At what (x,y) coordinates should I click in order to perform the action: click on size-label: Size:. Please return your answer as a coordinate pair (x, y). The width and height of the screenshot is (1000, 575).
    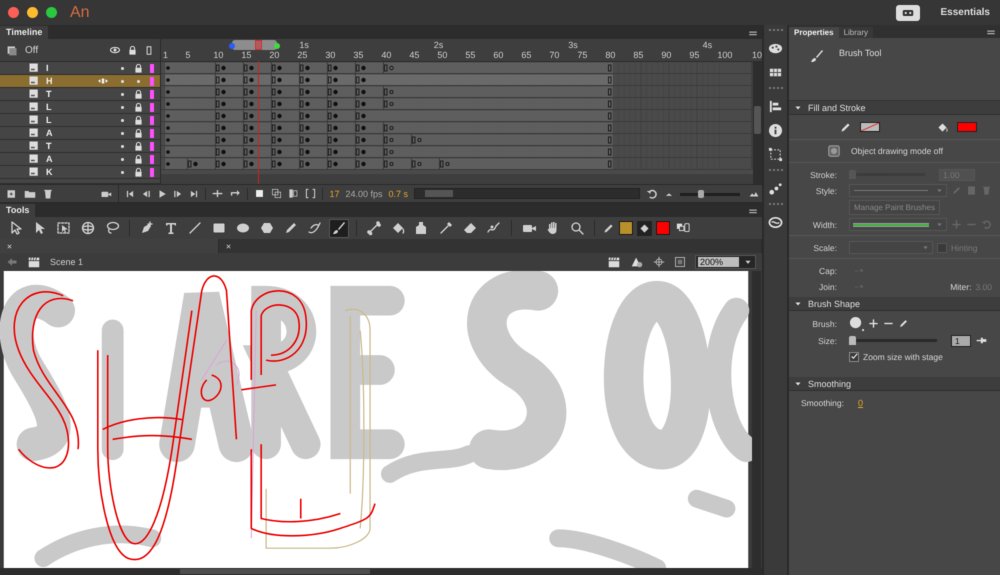
    Looking at the image, I should click on (827, 341).